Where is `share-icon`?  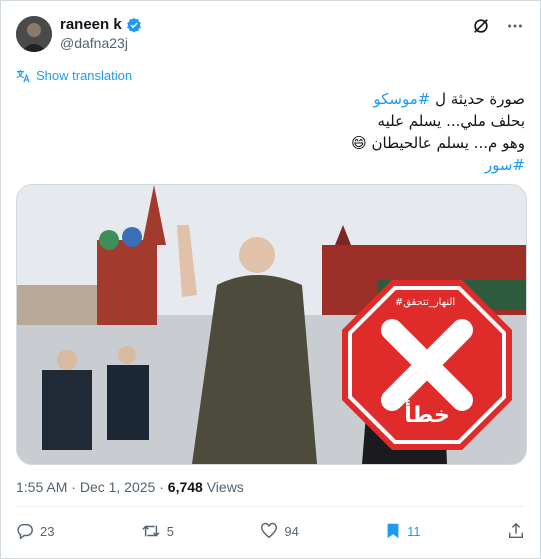 share-icon is located at coordinates (516, 530).